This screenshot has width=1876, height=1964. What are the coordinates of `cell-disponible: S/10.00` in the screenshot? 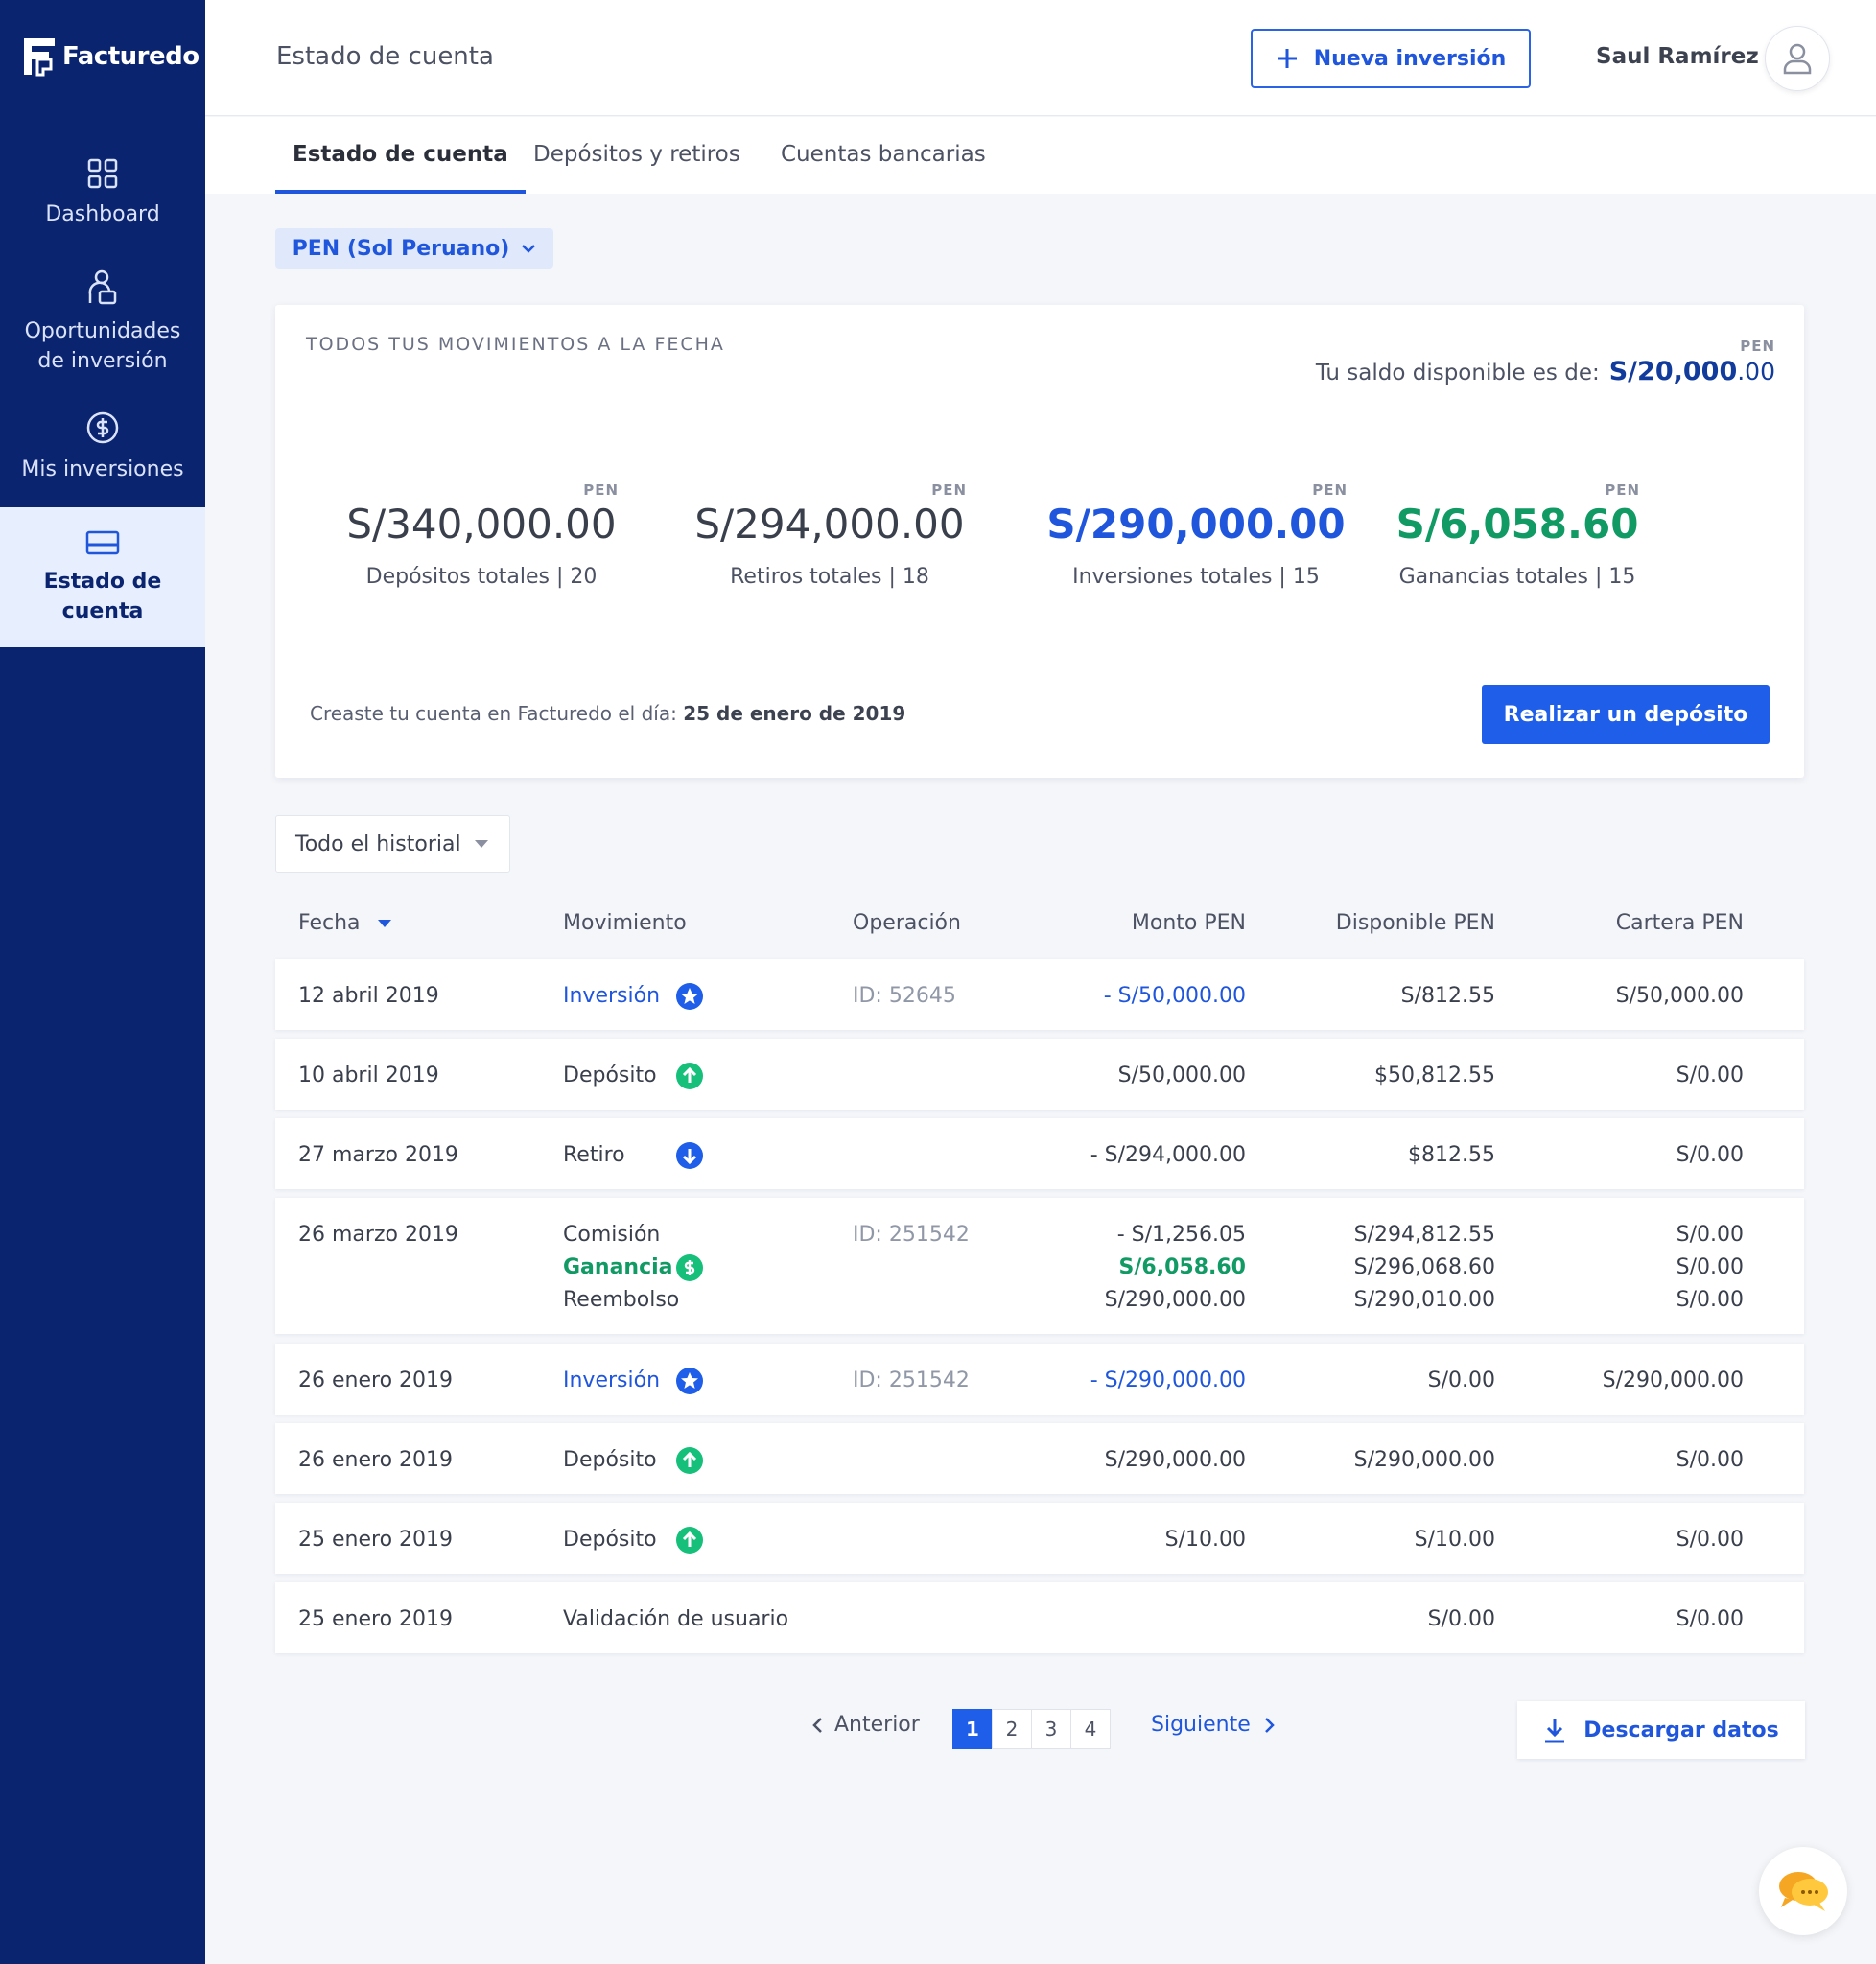 It's located at (1454, 1540).